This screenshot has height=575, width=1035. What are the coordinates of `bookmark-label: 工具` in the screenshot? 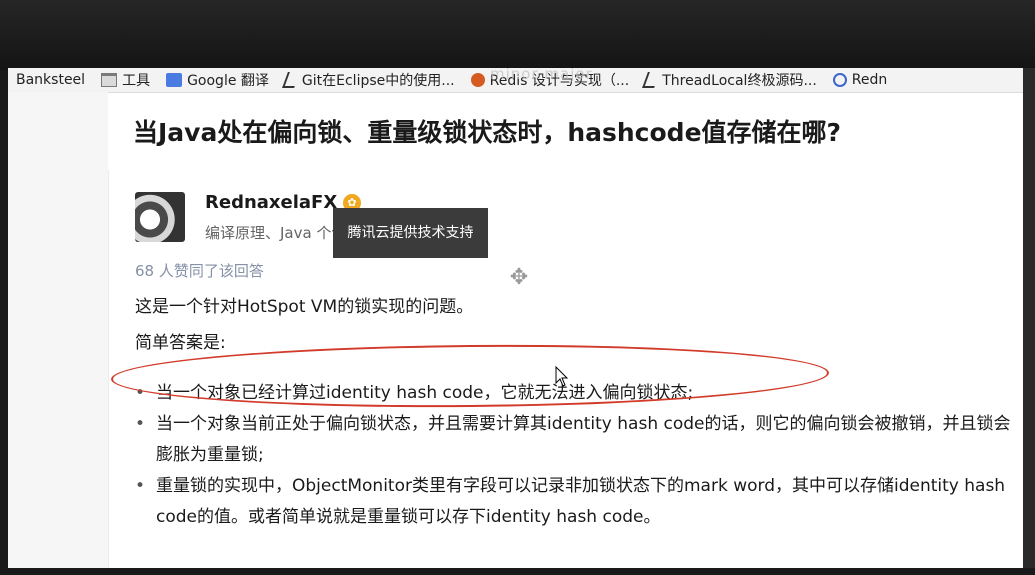 It's located at (136, 81).